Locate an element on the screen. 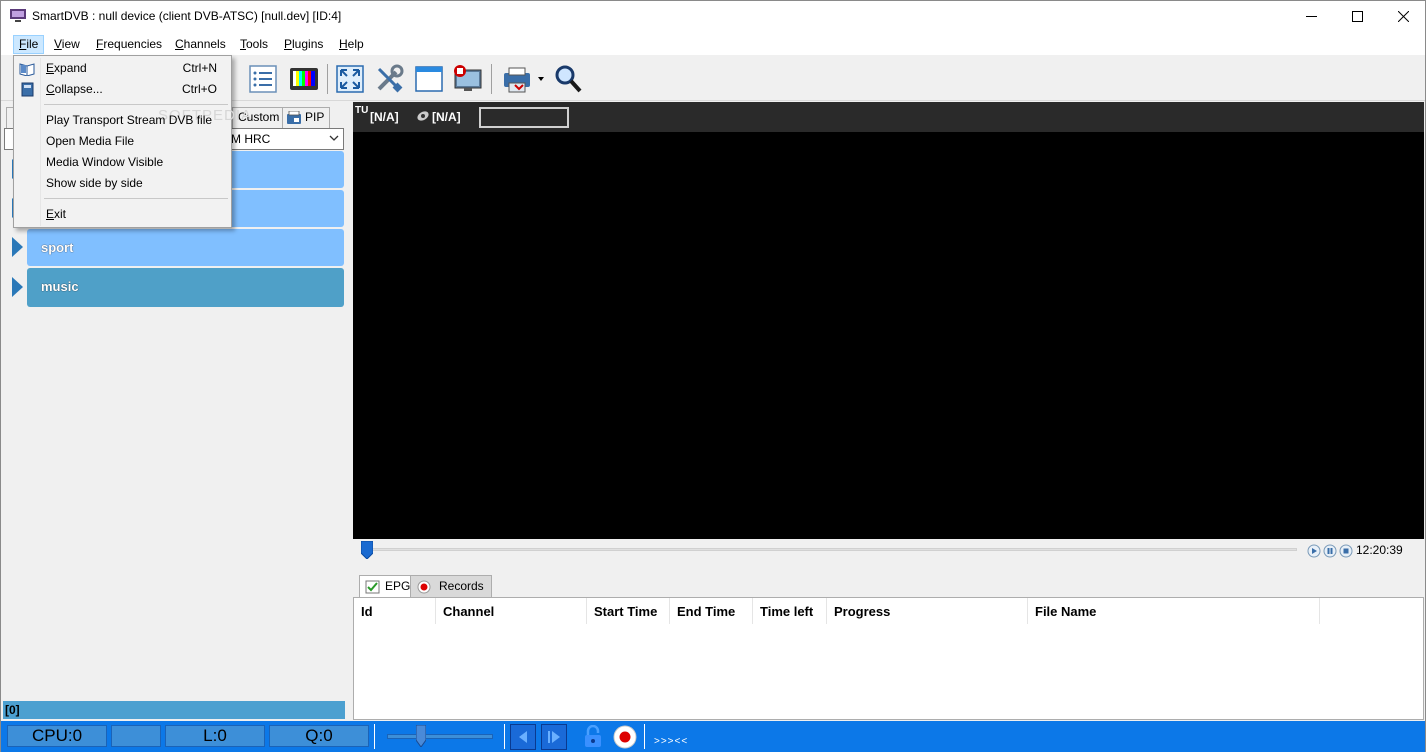  menu-item-label: Play Transport Stream DVB file is located at coordinates (129, 120).